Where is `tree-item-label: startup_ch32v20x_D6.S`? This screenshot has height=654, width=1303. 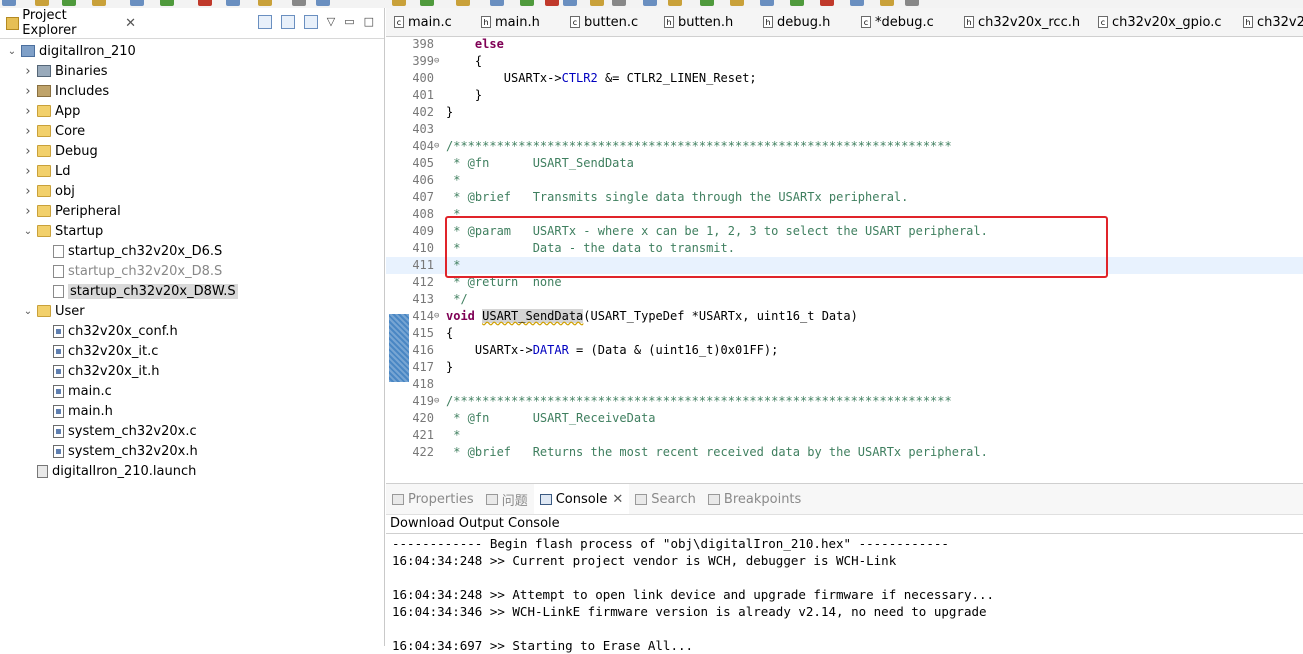 tree-item-label: startup_ch32v20x_D6.S is located at coordinates (145, 251).